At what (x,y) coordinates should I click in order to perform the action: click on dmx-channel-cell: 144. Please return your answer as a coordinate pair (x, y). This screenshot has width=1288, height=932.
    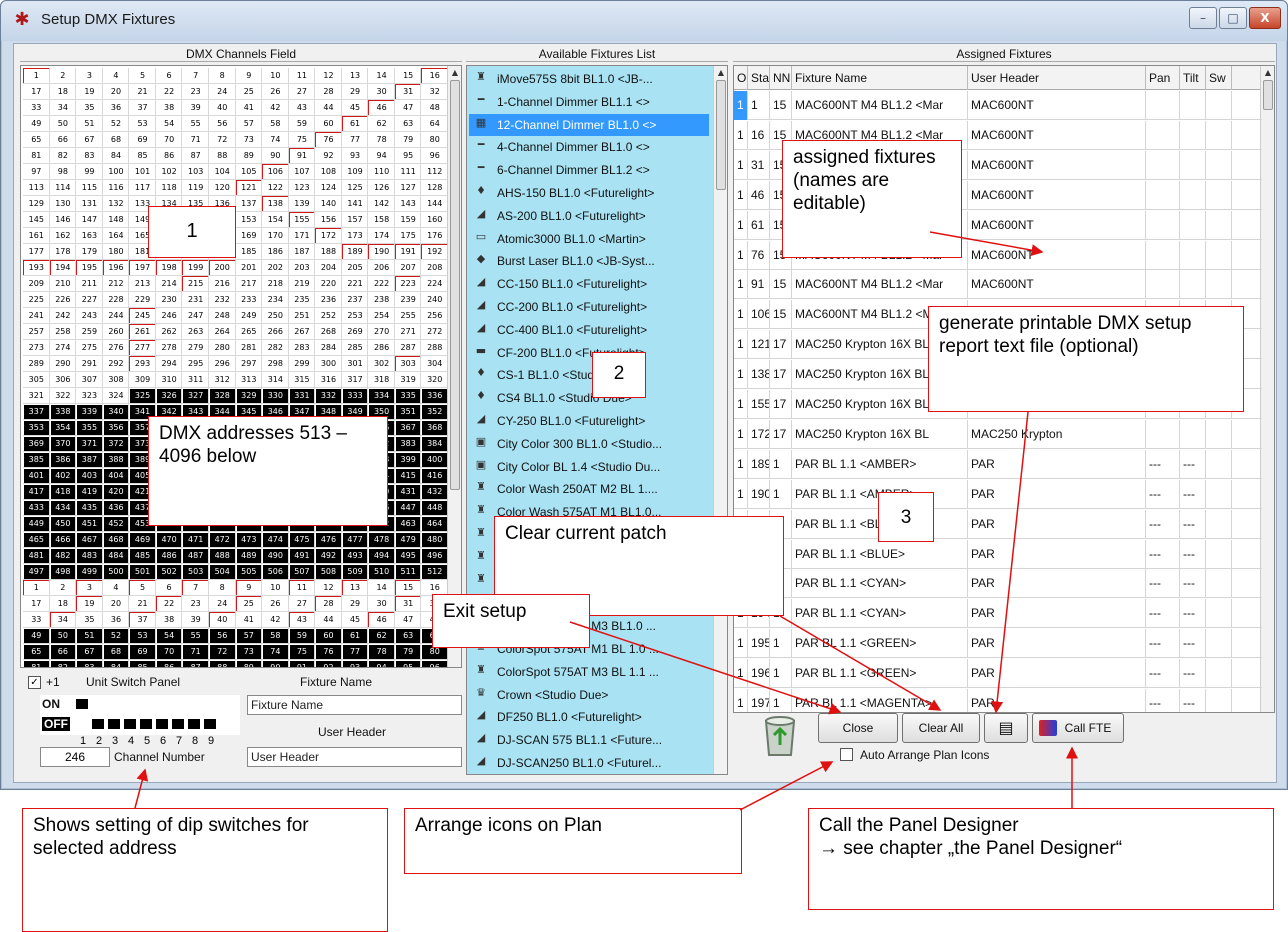
    Looking at the image, I should click on (434, 204).